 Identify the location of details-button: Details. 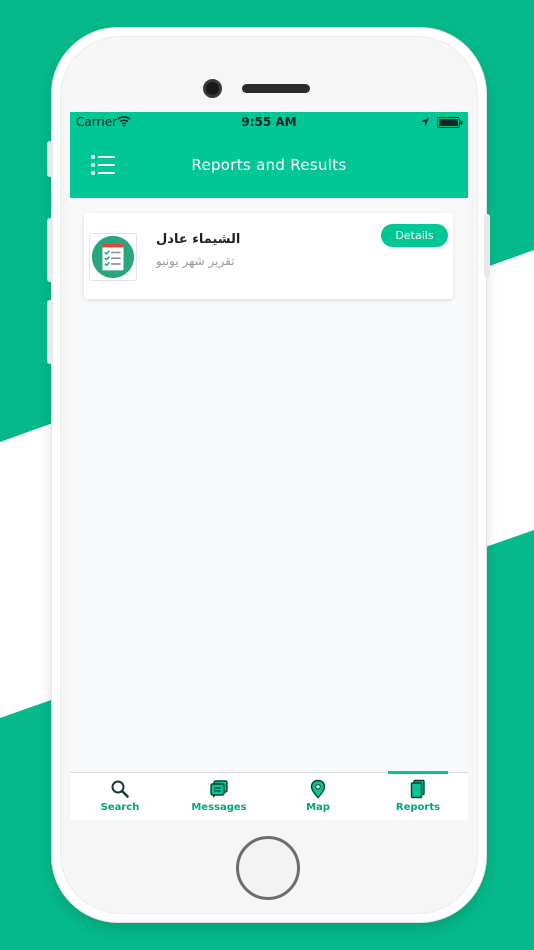
(414, 235).